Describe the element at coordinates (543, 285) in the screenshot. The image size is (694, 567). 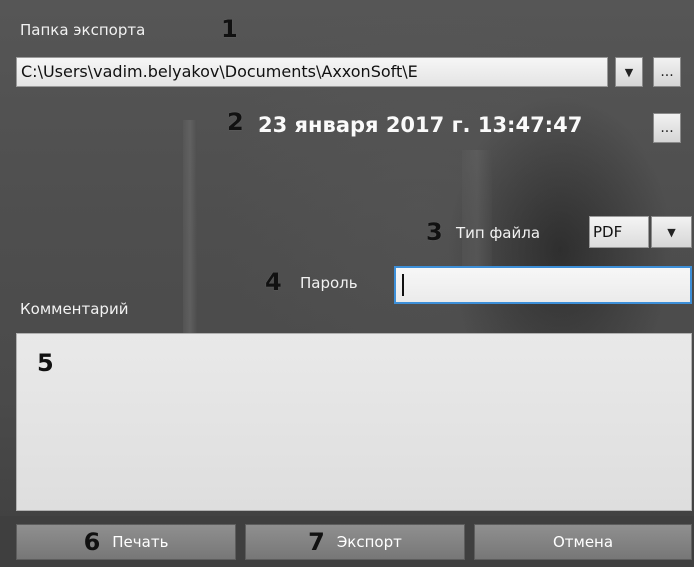
I see `password-field` at that location.